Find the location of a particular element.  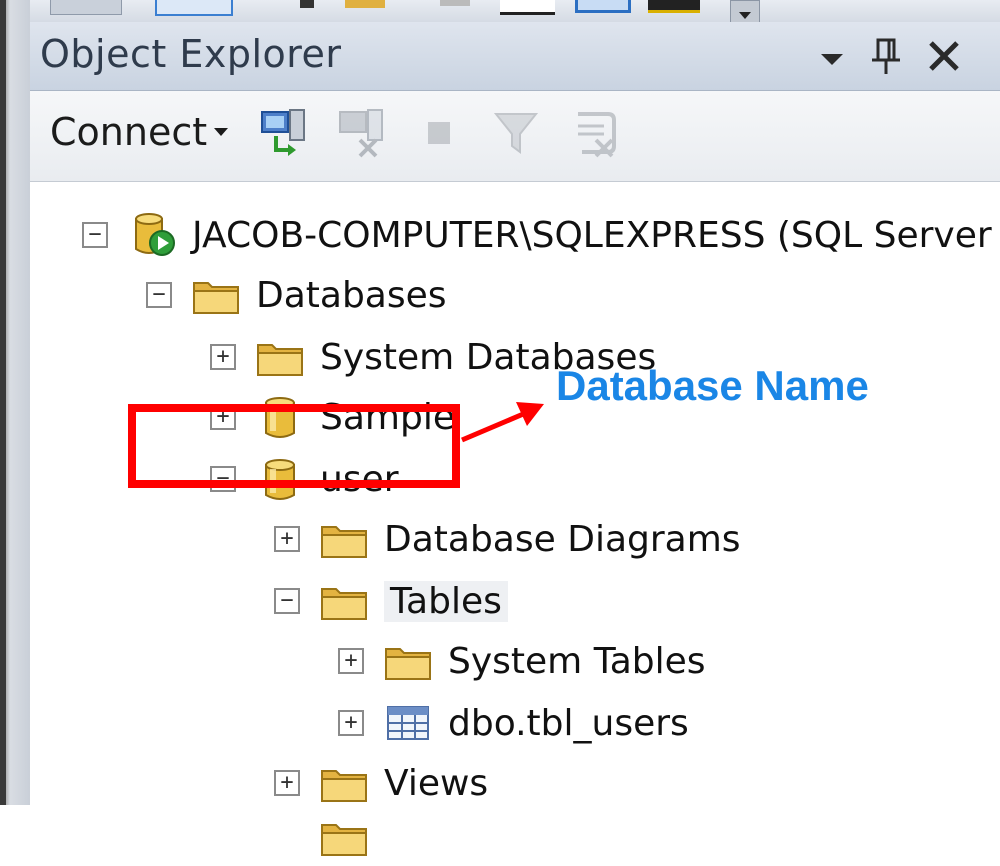

tree-node: + System Tables is located at coordinates (522, 661).